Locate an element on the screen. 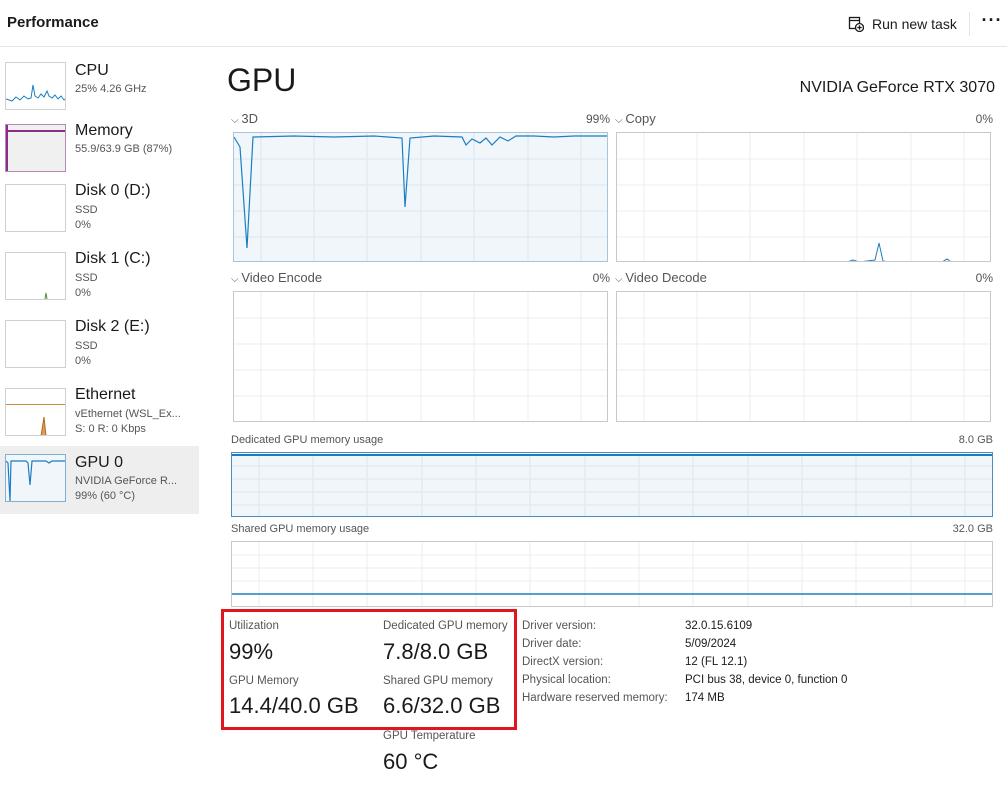 This screenshot has height=787, width=1007. sidebar-memory-detail: 55.9/63.9 GB (87%) is located at coordinates (124, 149).